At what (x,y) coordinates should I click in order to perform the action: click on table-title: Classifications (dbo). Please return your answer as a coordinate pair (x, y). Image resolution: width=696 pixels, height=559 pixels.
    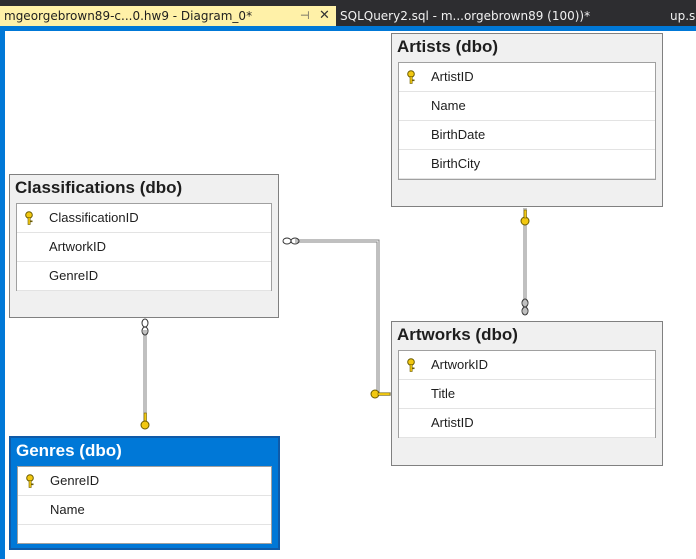
    Looking at the image, I should click on (99, 187).